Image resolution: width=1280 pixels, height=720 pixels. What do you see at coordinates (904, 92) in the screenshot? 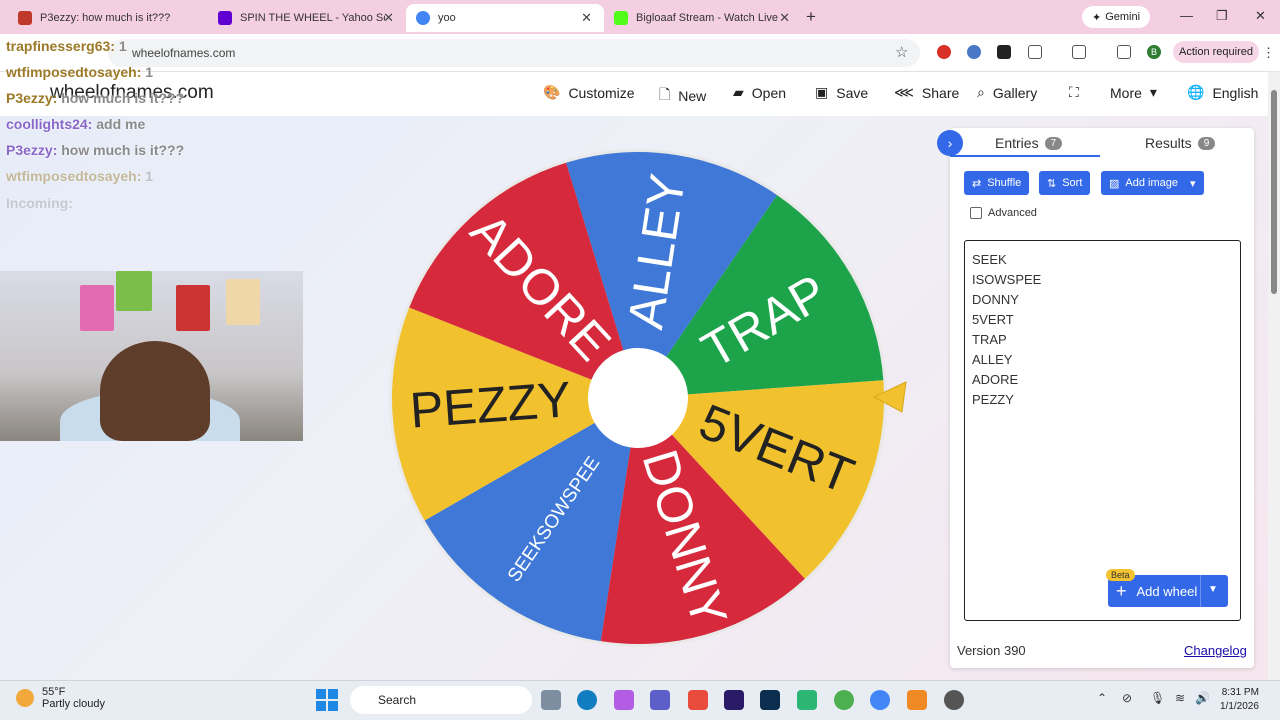
I see `share-icon: ⋘` at bounding box center [904, 92].